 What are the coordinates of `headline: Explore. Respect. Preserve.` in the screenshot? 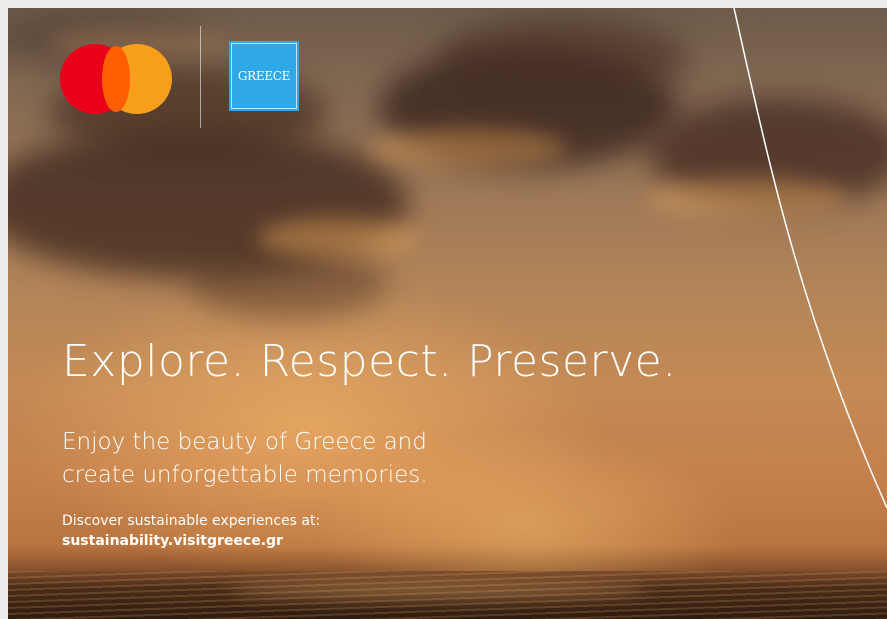 It's located at (369, 361).